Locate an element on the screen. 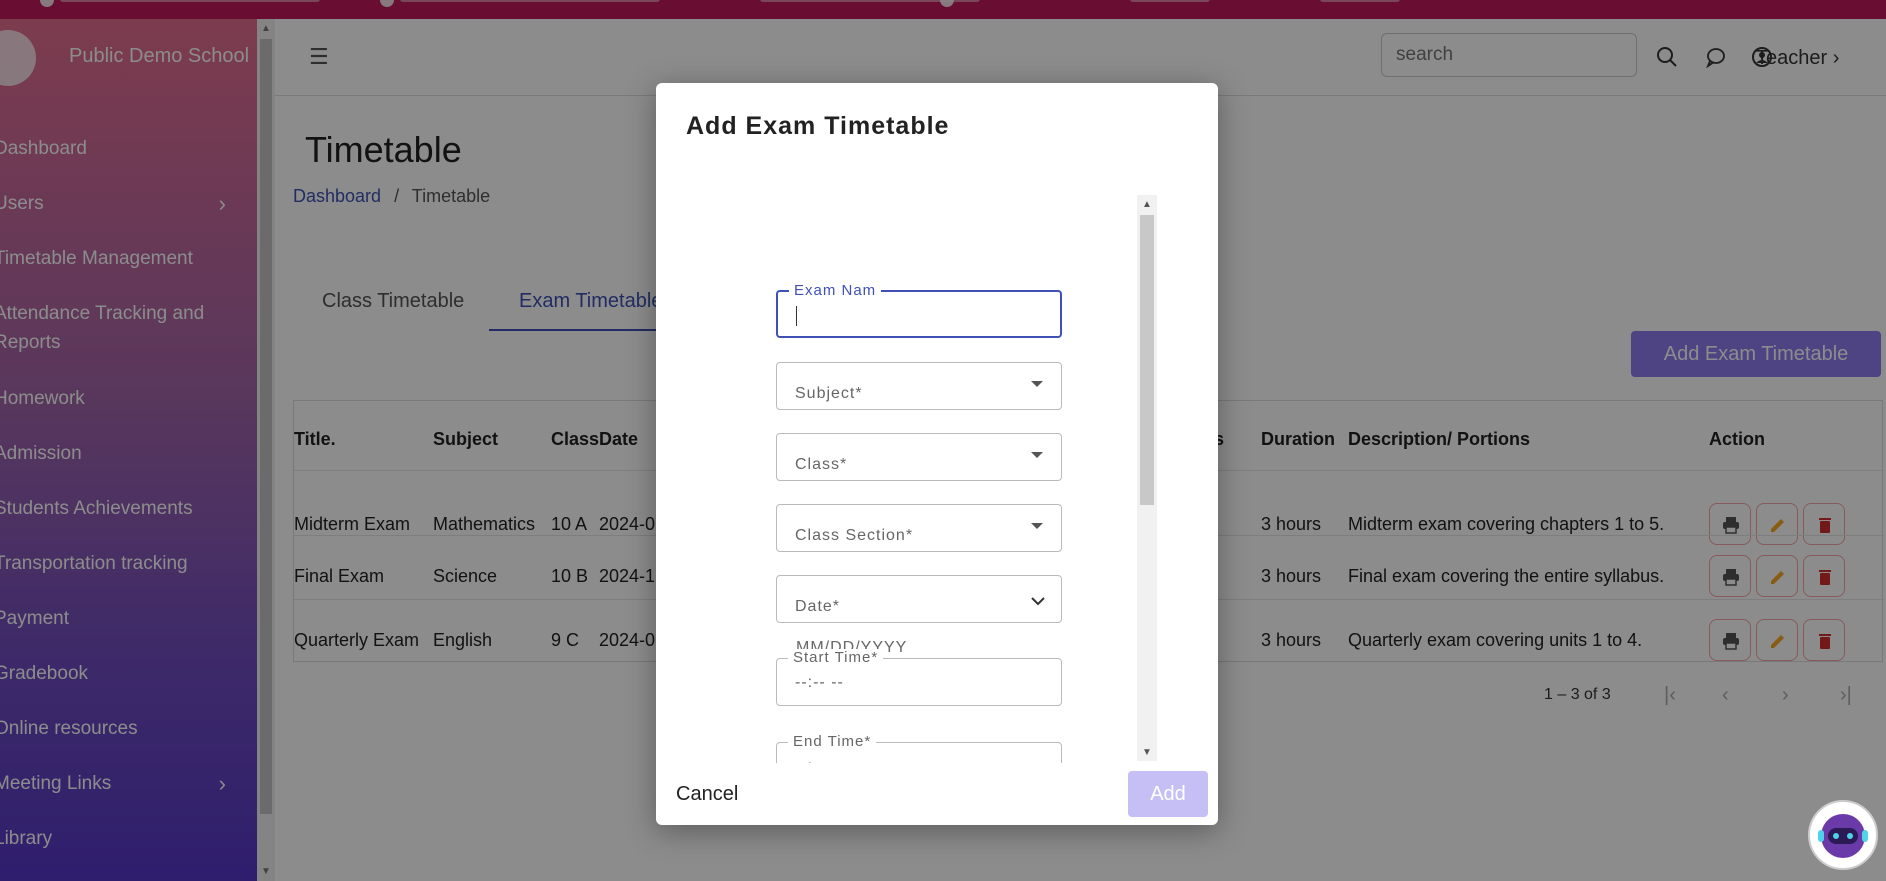  subject-label: Subject* is located at coordinates (829, 393).